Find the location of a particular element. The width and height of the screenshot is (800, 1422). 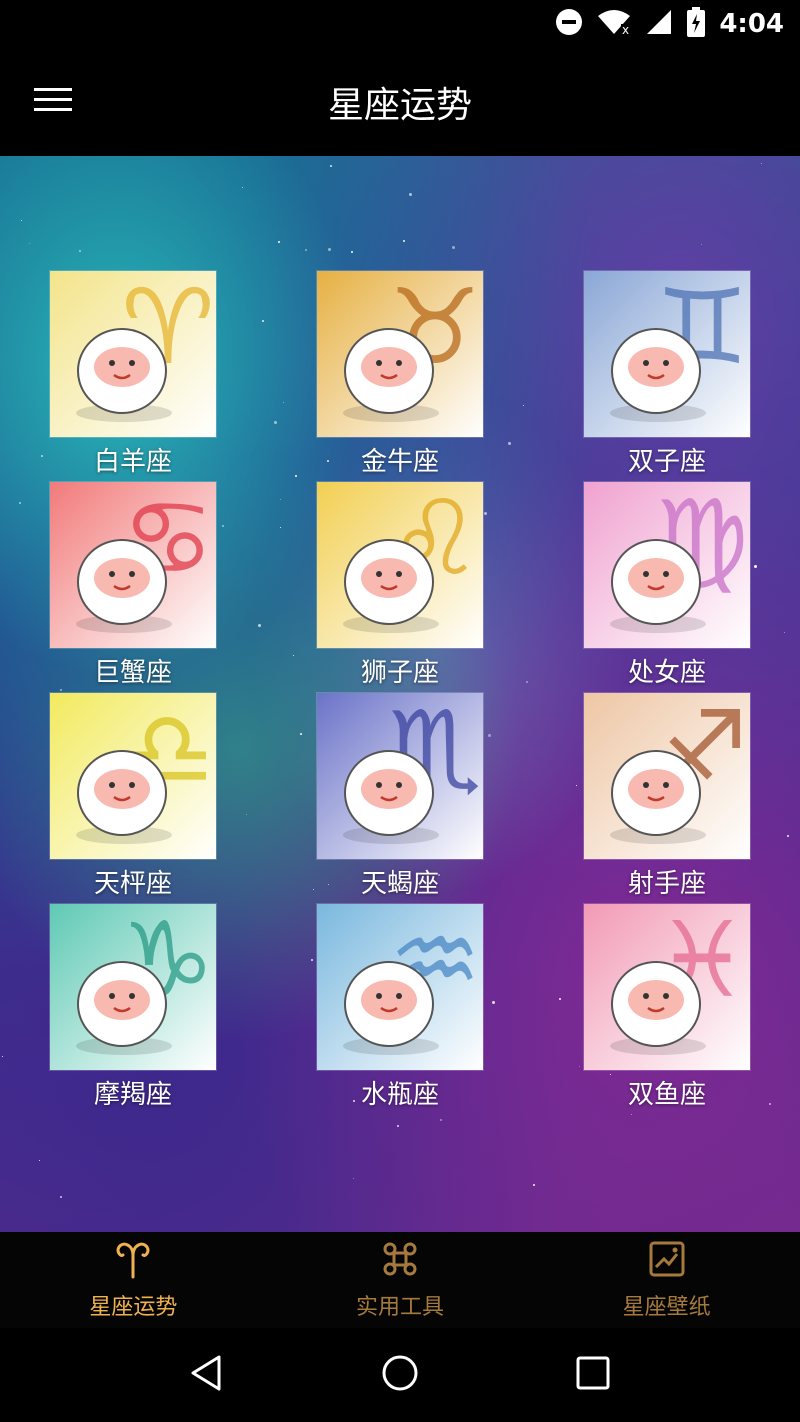

page-title: 星座运势 is located at coordinates (399, 105).